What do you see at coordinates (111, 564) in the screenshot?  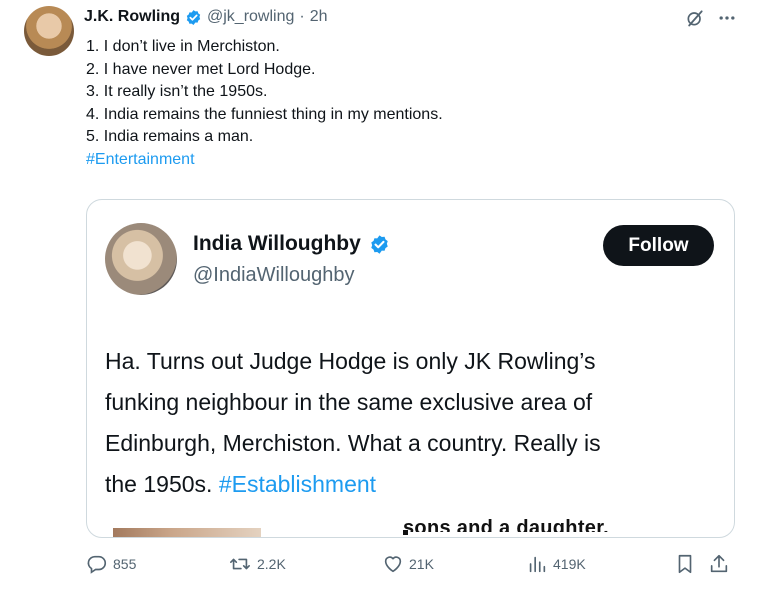 I see `reply-button: 855` at bounding box center [111, 564].